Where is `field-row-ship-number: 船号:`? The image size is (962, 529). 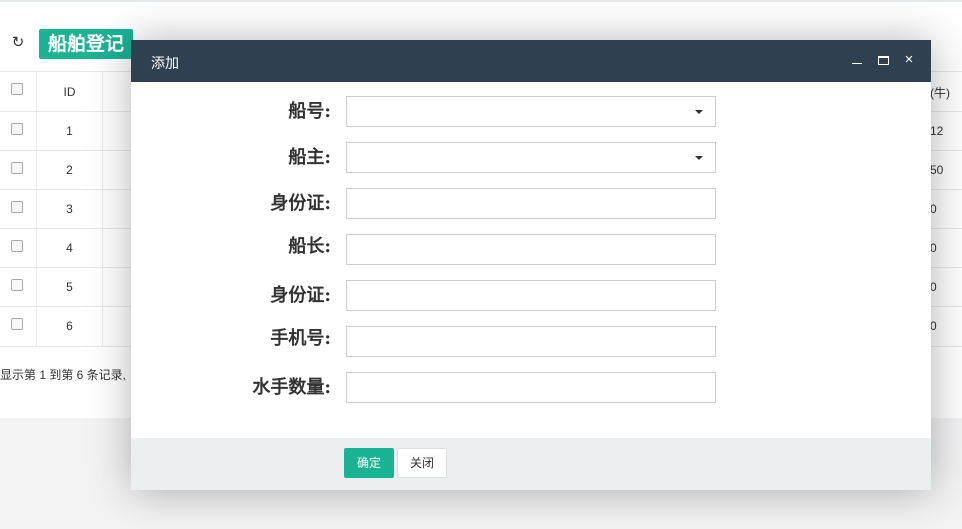
field-row-ship-number: 船号: is located at coordinates (531, 111).